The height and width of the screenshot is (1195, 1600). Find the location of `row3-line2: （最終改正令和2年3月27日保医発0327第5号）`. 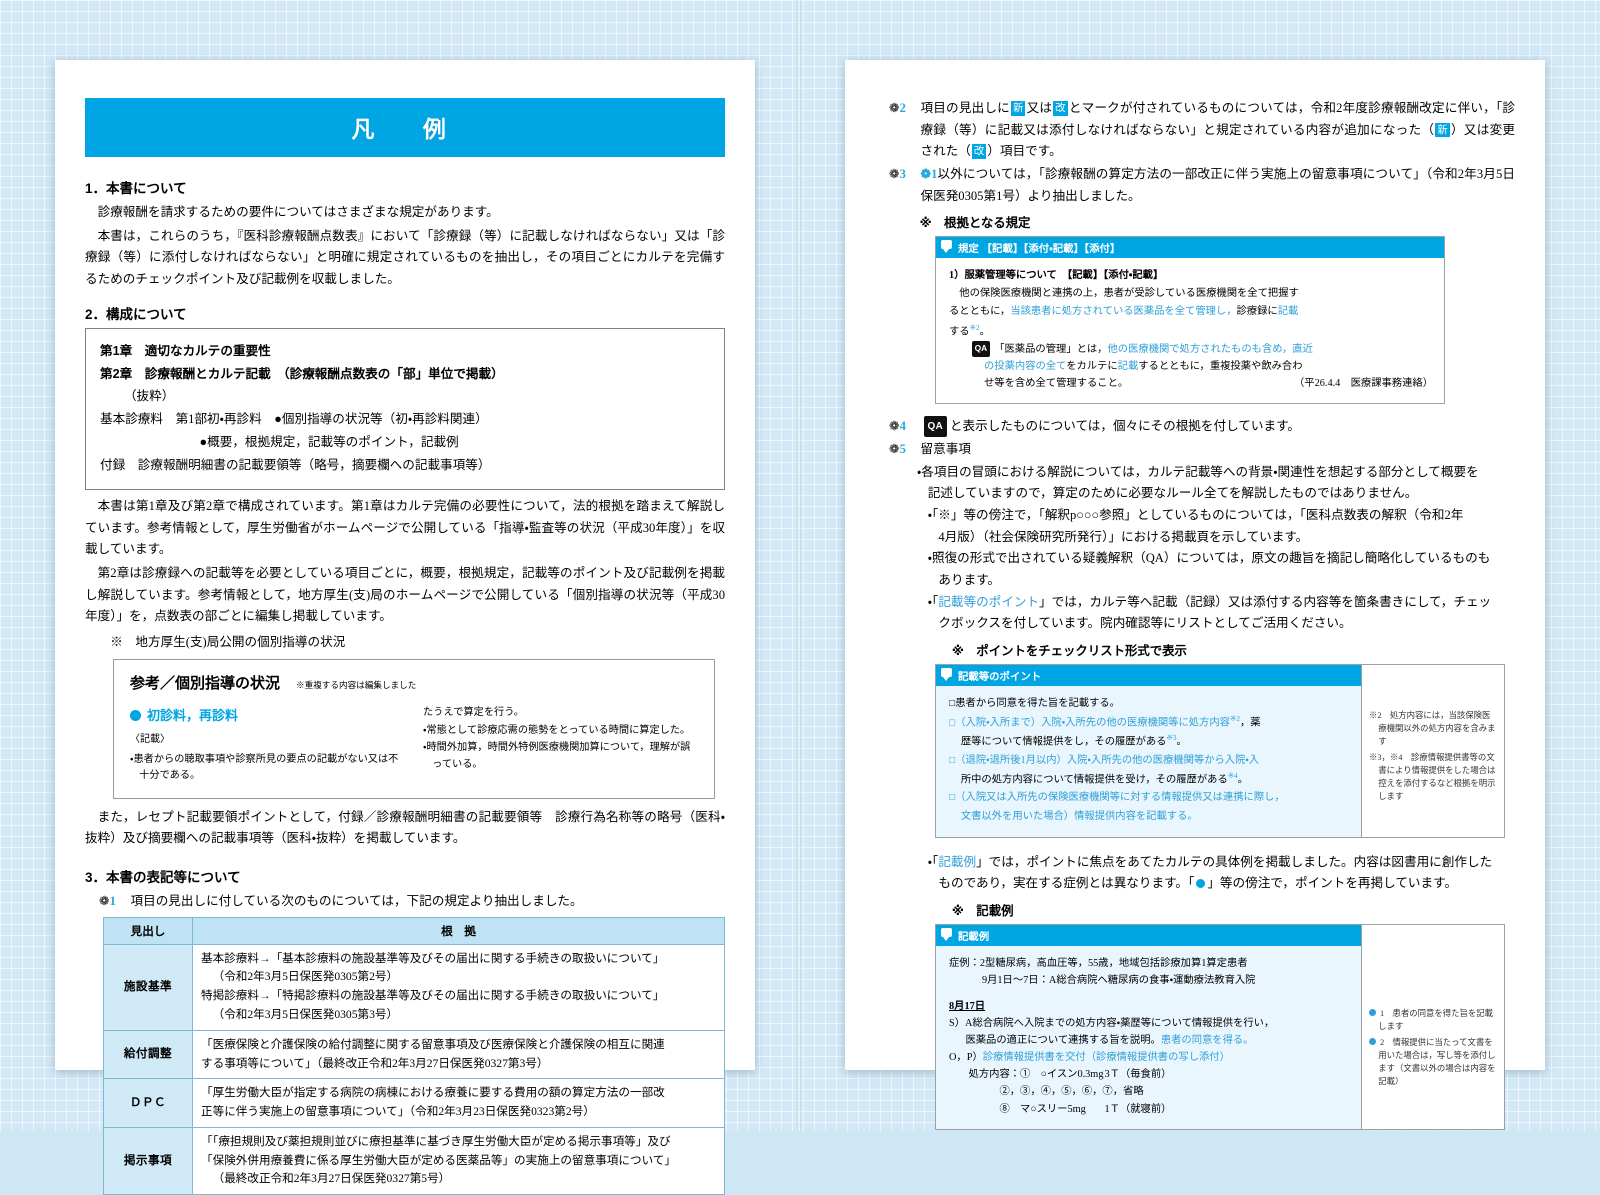

row3-line2: （最終改正令和2年3月27日保医発0327第5号） is located at coordinates (331, 1179).